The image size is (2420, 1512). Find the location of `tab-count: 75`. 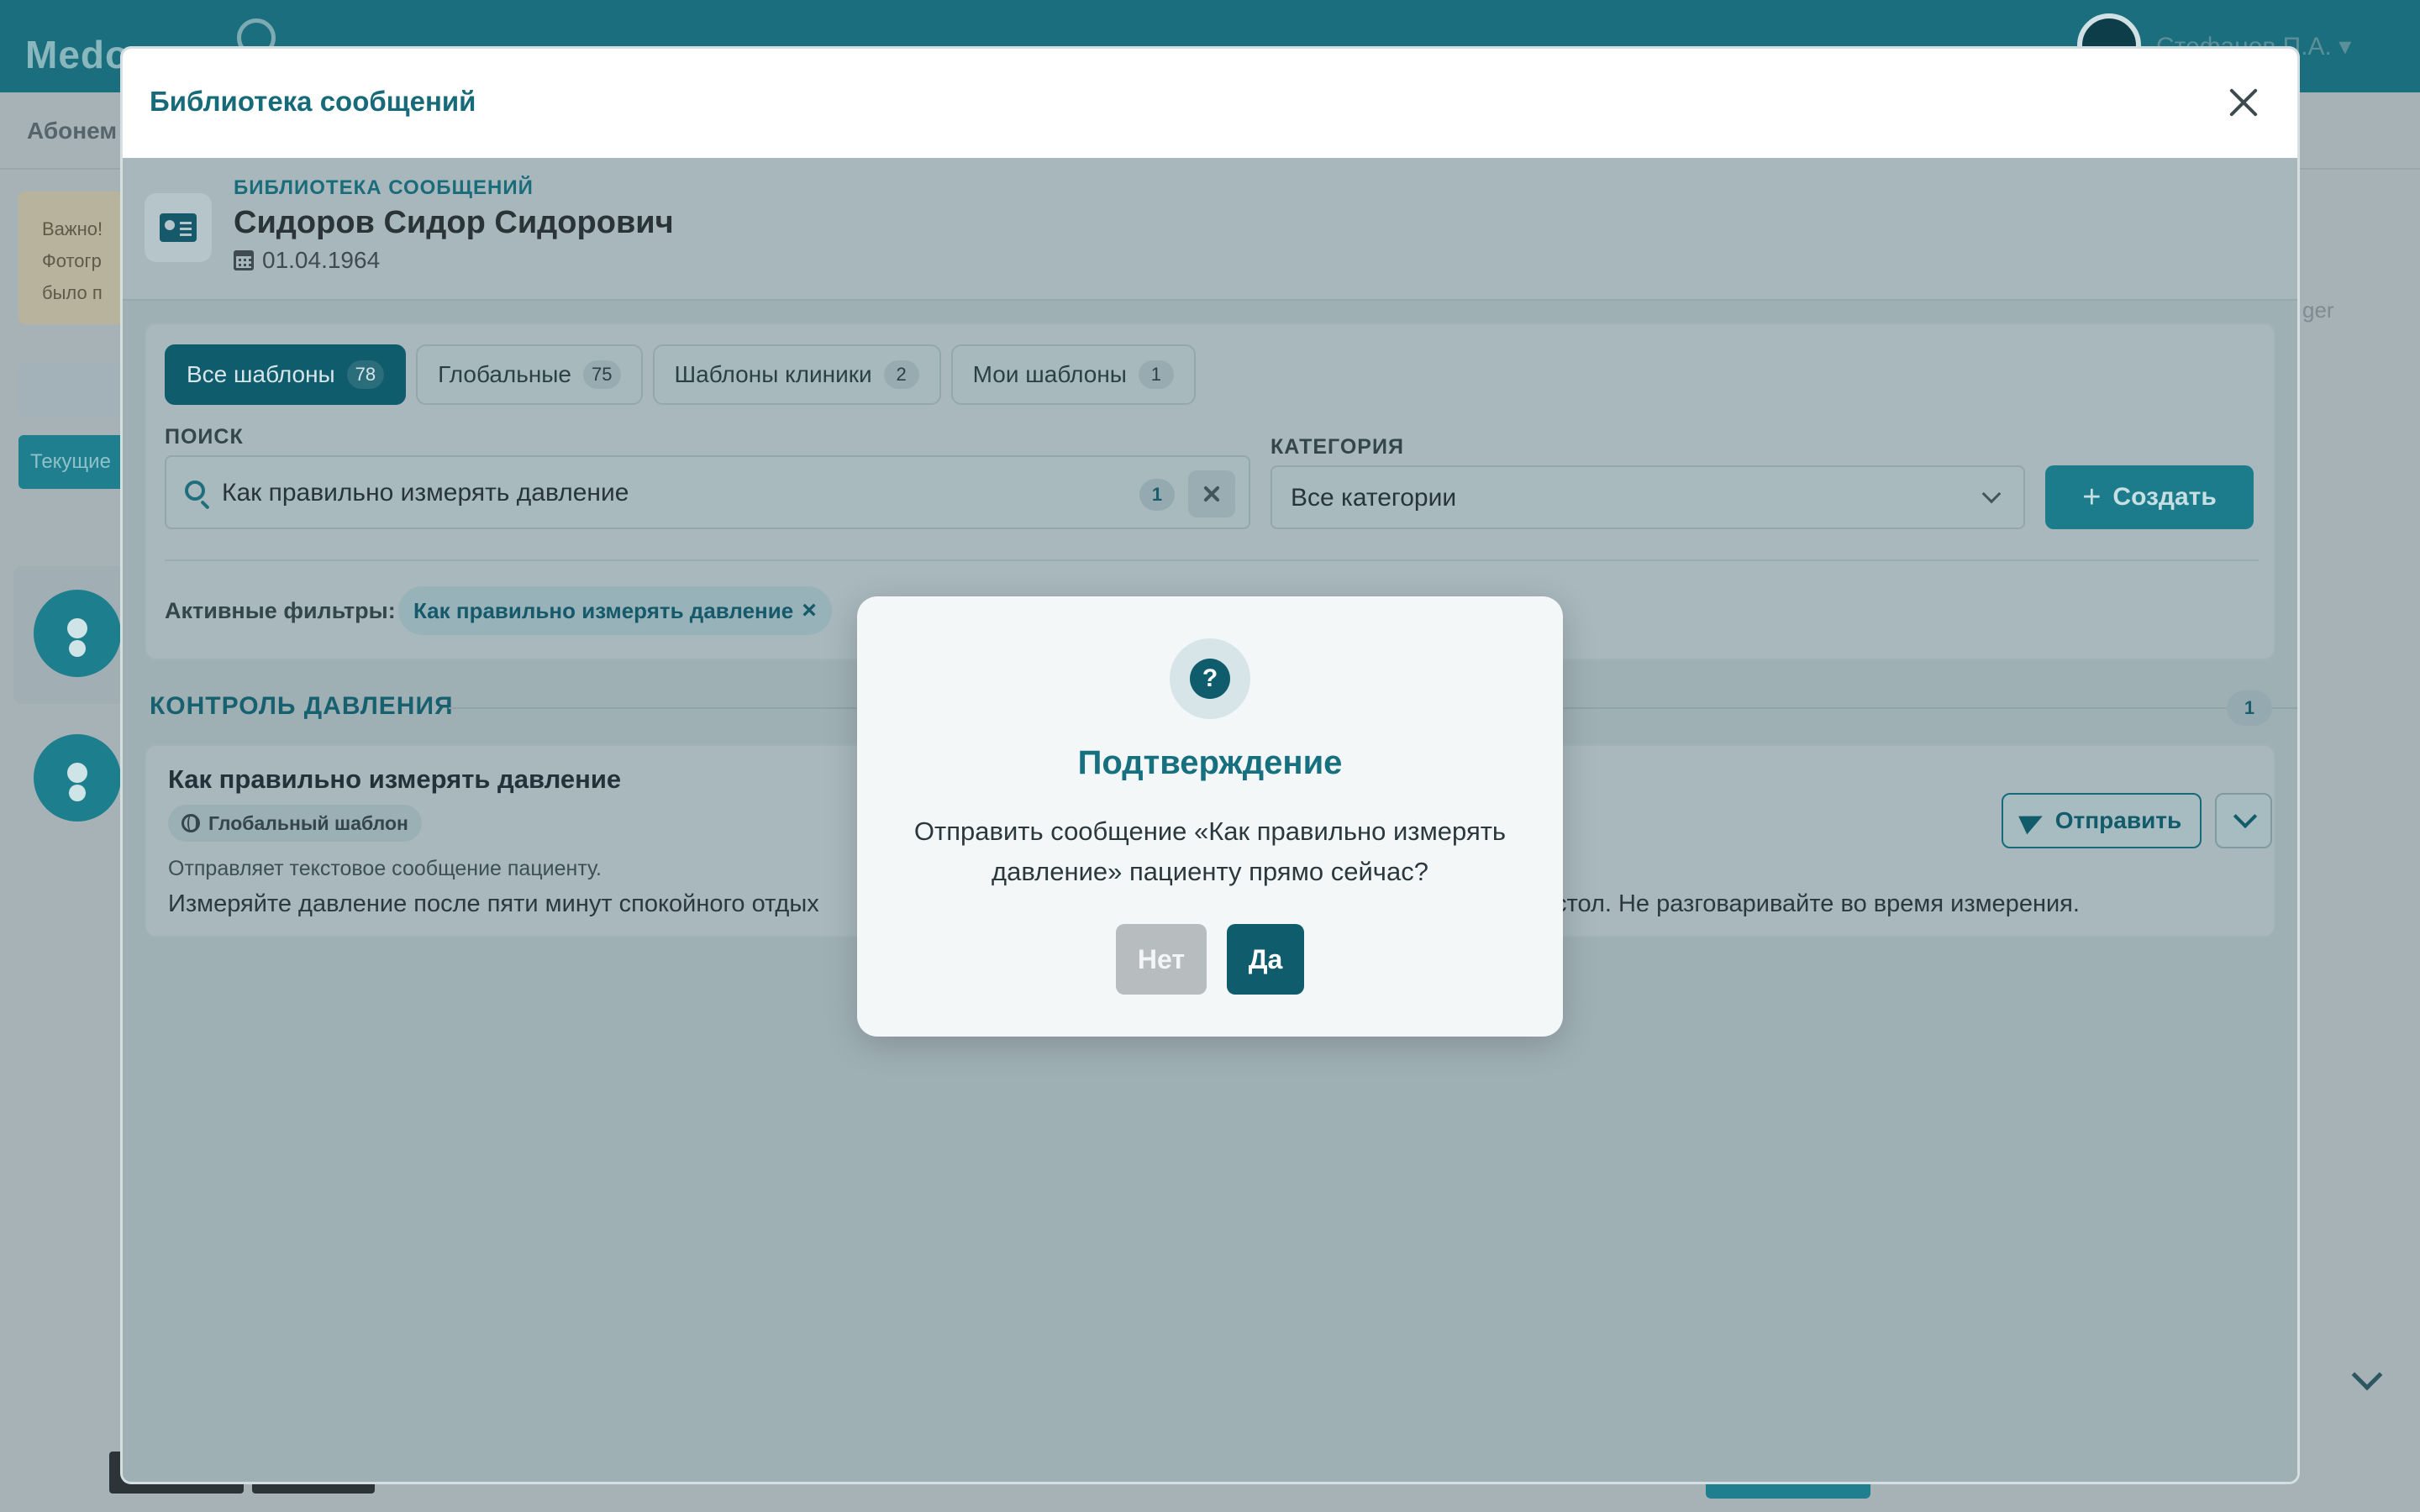

tab-count: 75 is located at coordinates (602, 374).